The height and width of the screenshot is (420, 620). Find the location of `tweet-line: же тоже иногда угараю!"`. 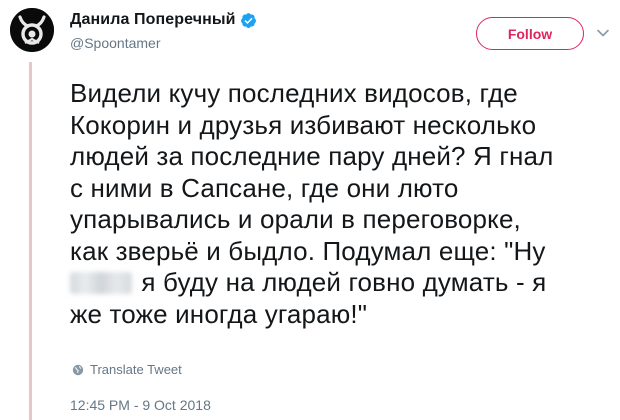

tweet-line: же тоже иногда угараю!" is located at coordinates (219, 313).